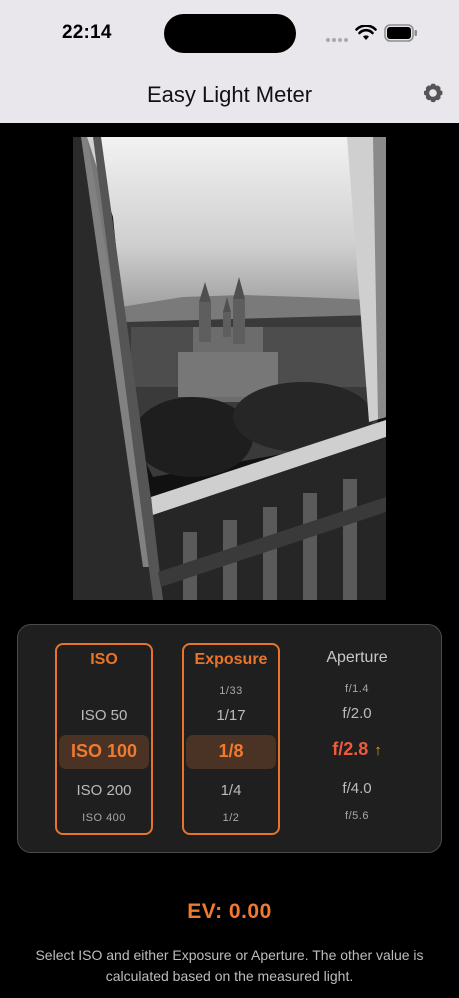 The image size is (459, 998). What do you see at coordinates (104, 818) in the screenshot?
I see `iso-option: ISO 400` at bounding box center [104, 818].